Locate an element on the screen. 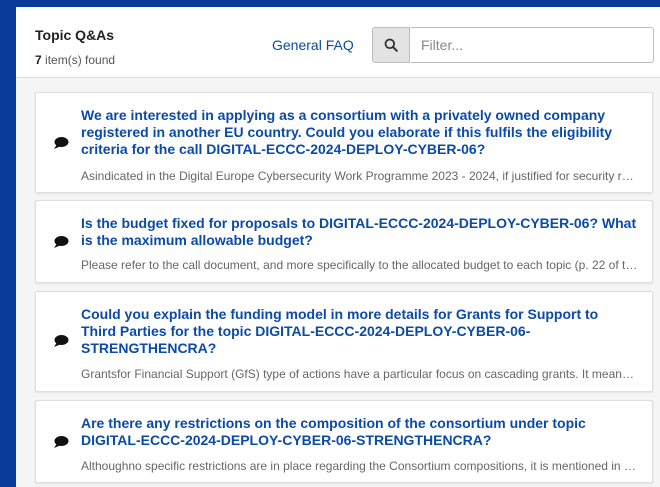 Image resolution: width=660 pixels, height=487 pixels. search-icon is located at coordinates (391, 45).